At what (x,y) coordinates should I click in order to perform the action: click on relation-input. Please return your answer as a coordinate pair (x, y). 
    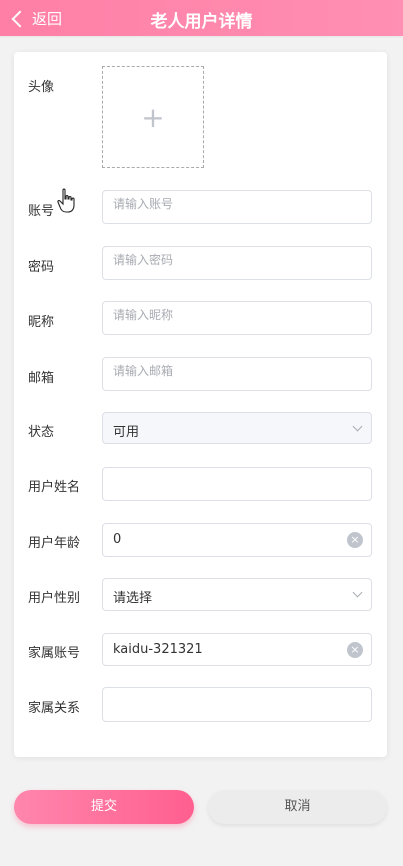
    Looking at the image, I should click on (237, 704).